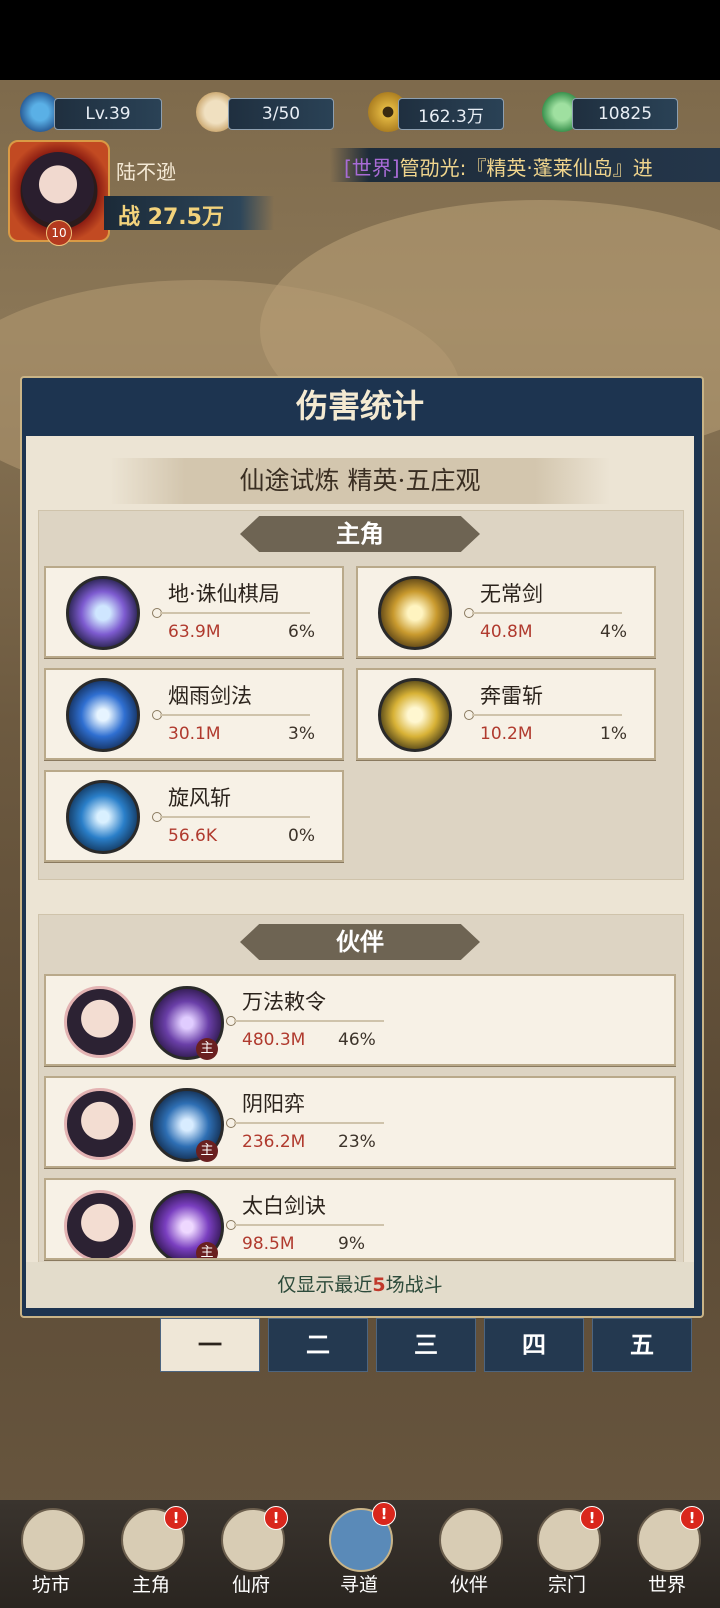 The height and width of the screenshot is (1608, 720). I want to click on skill-card: 地·诛仙棋局 63.9M 6%, so click(194, 612).